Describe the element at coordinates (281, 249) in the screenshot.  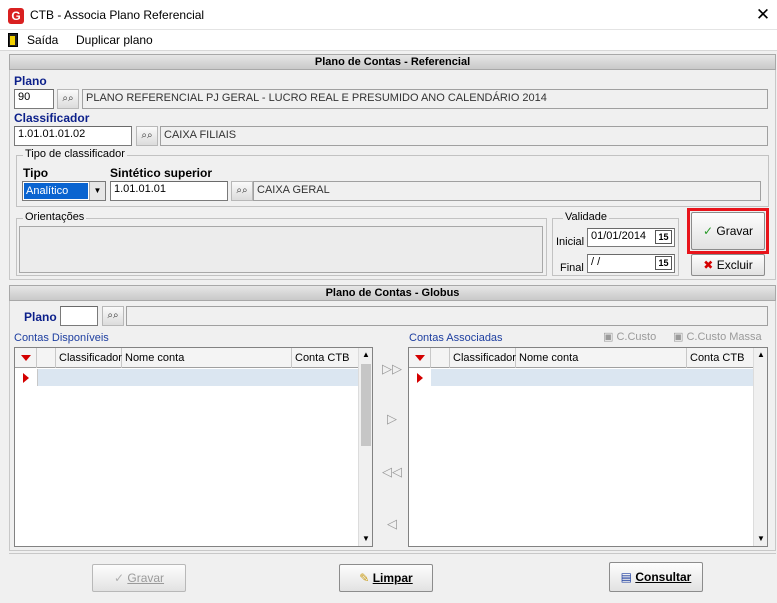
I see `orientacoes-textarea` at that location.